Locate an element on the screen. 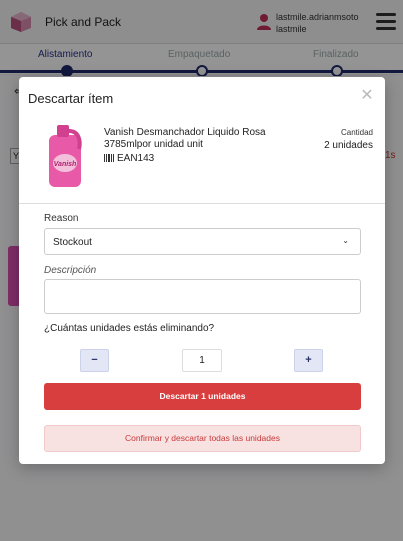 The image size is (403, 541). units-question: ¿Cuántas unidades estás eliminando? is located at coordinates (129, 328).